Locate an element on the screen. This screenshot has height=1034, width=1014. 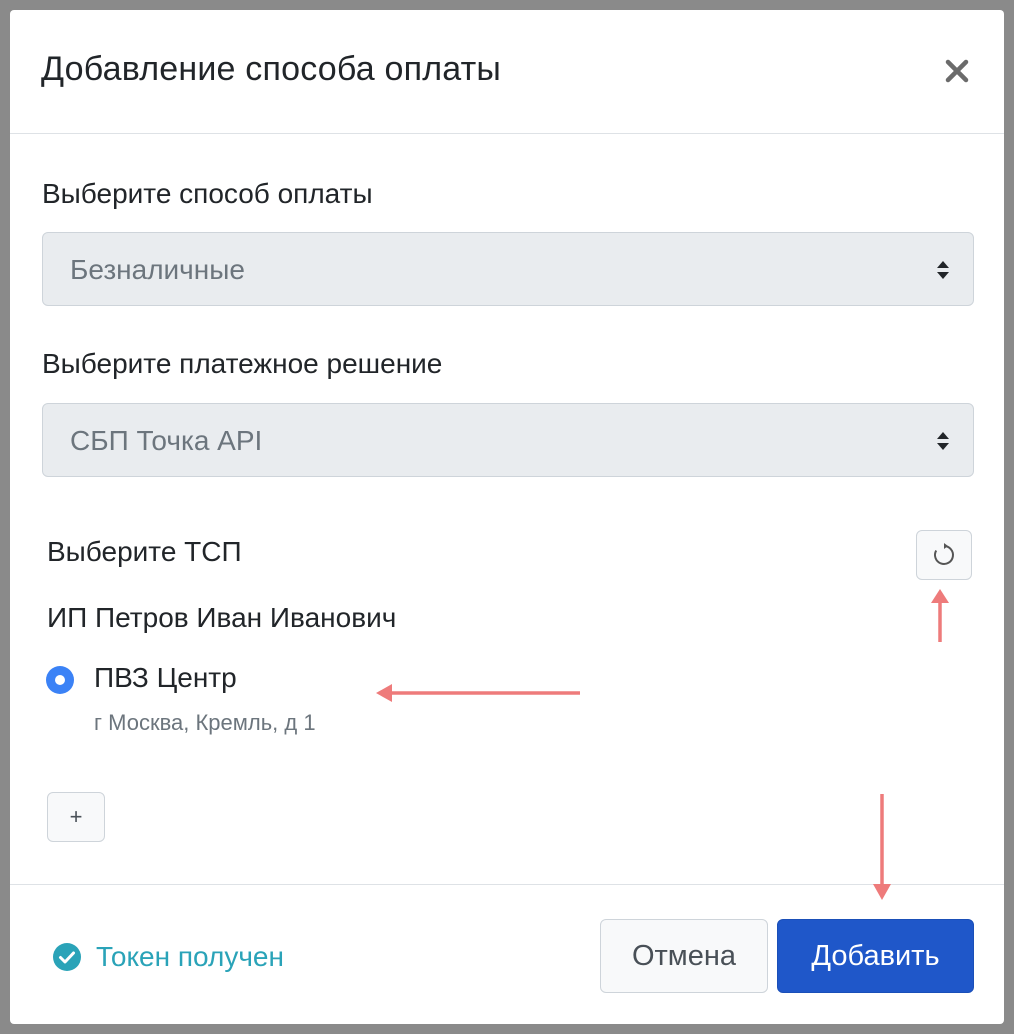
token-status-text: Токен получен is located at coordinates (190, 956).